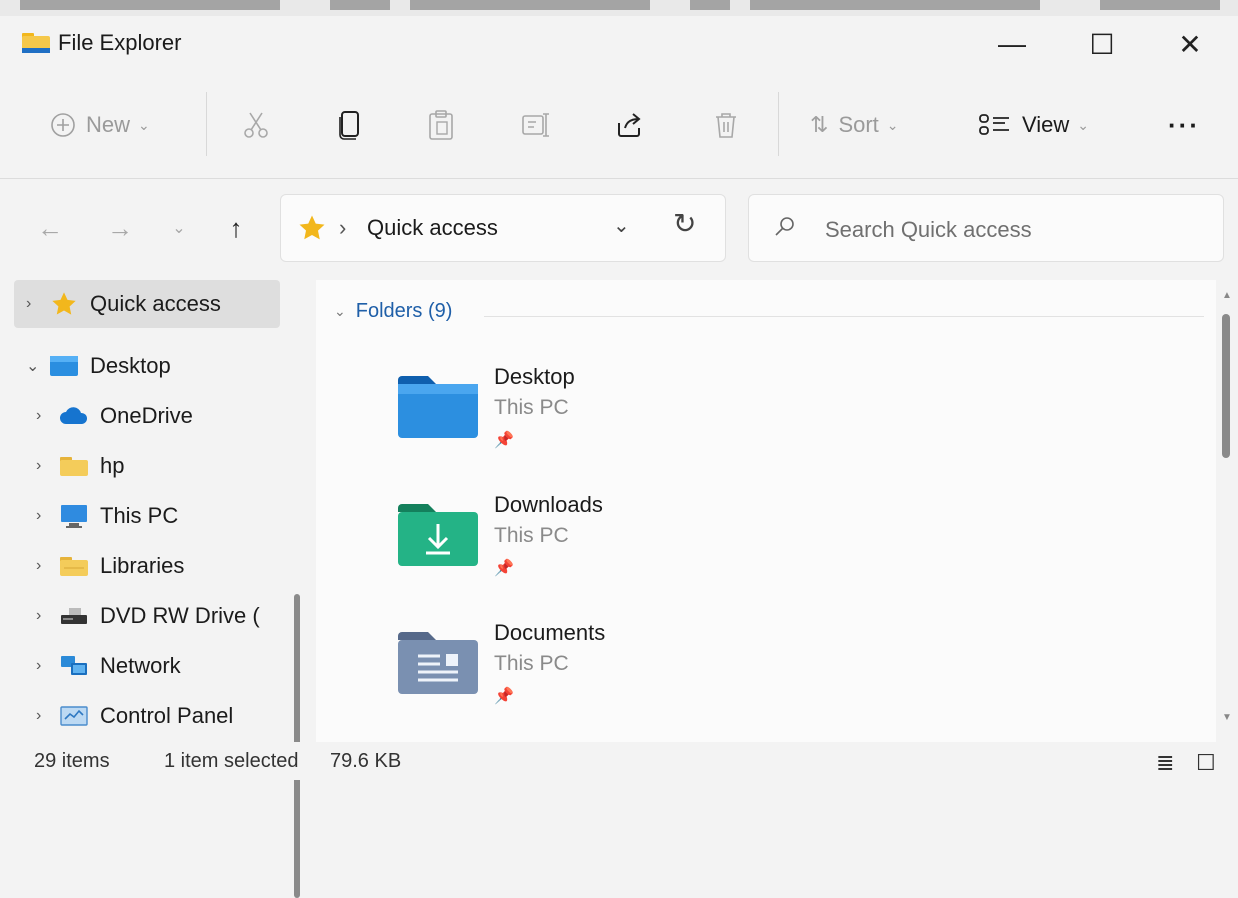 The width and height of the screenshot is (1238, 898). Describe the element at coordinates (819, 124) in the screenshot. I see `sort-icon: ⇅` at that location.